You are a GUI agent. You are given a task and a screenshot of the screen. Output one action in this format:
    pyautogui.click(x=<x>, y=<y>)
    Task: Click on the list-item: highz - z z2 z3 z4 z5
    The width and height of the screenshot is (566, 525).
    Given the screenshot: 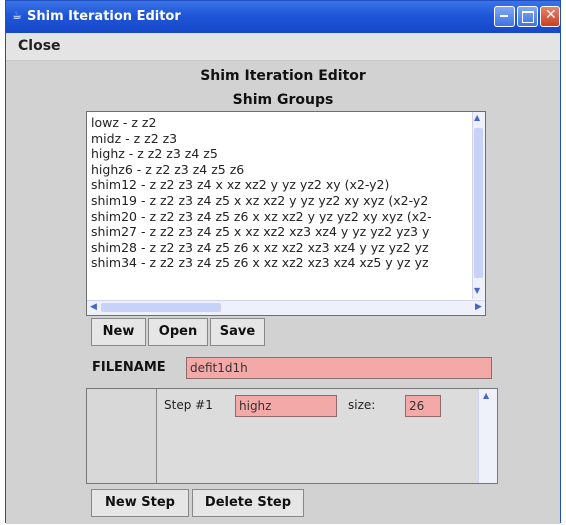 What is the action you would take?
    pyautogui.click(x=283, y=154)
    